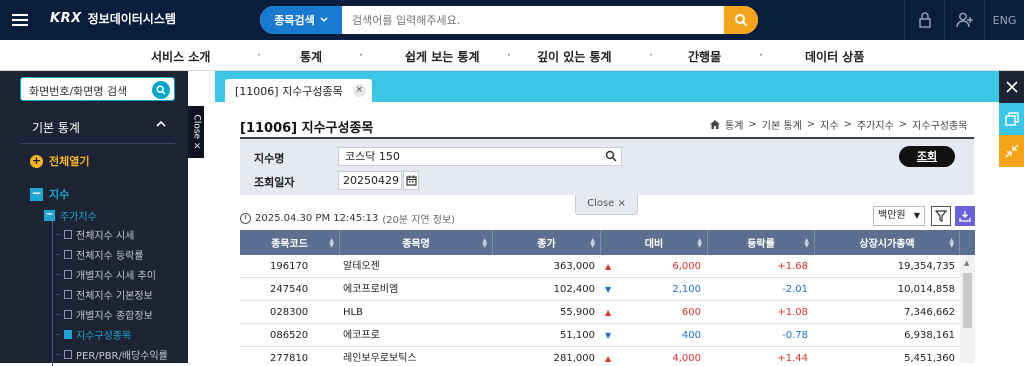 The image size is (1024, 366). Describe the element at coordinates (1011, 151) in the screenshot. I see `collapse-icon` at that location.